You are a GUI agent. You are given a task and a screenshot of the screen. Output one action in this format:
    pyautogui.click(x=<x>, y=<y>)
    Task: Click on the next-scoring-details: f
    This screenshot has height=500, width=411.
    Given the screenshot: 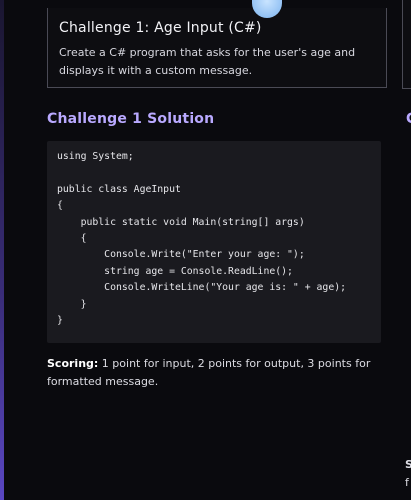 What is the action you would take?
    pyautogui.click(x=407, y=482)
    